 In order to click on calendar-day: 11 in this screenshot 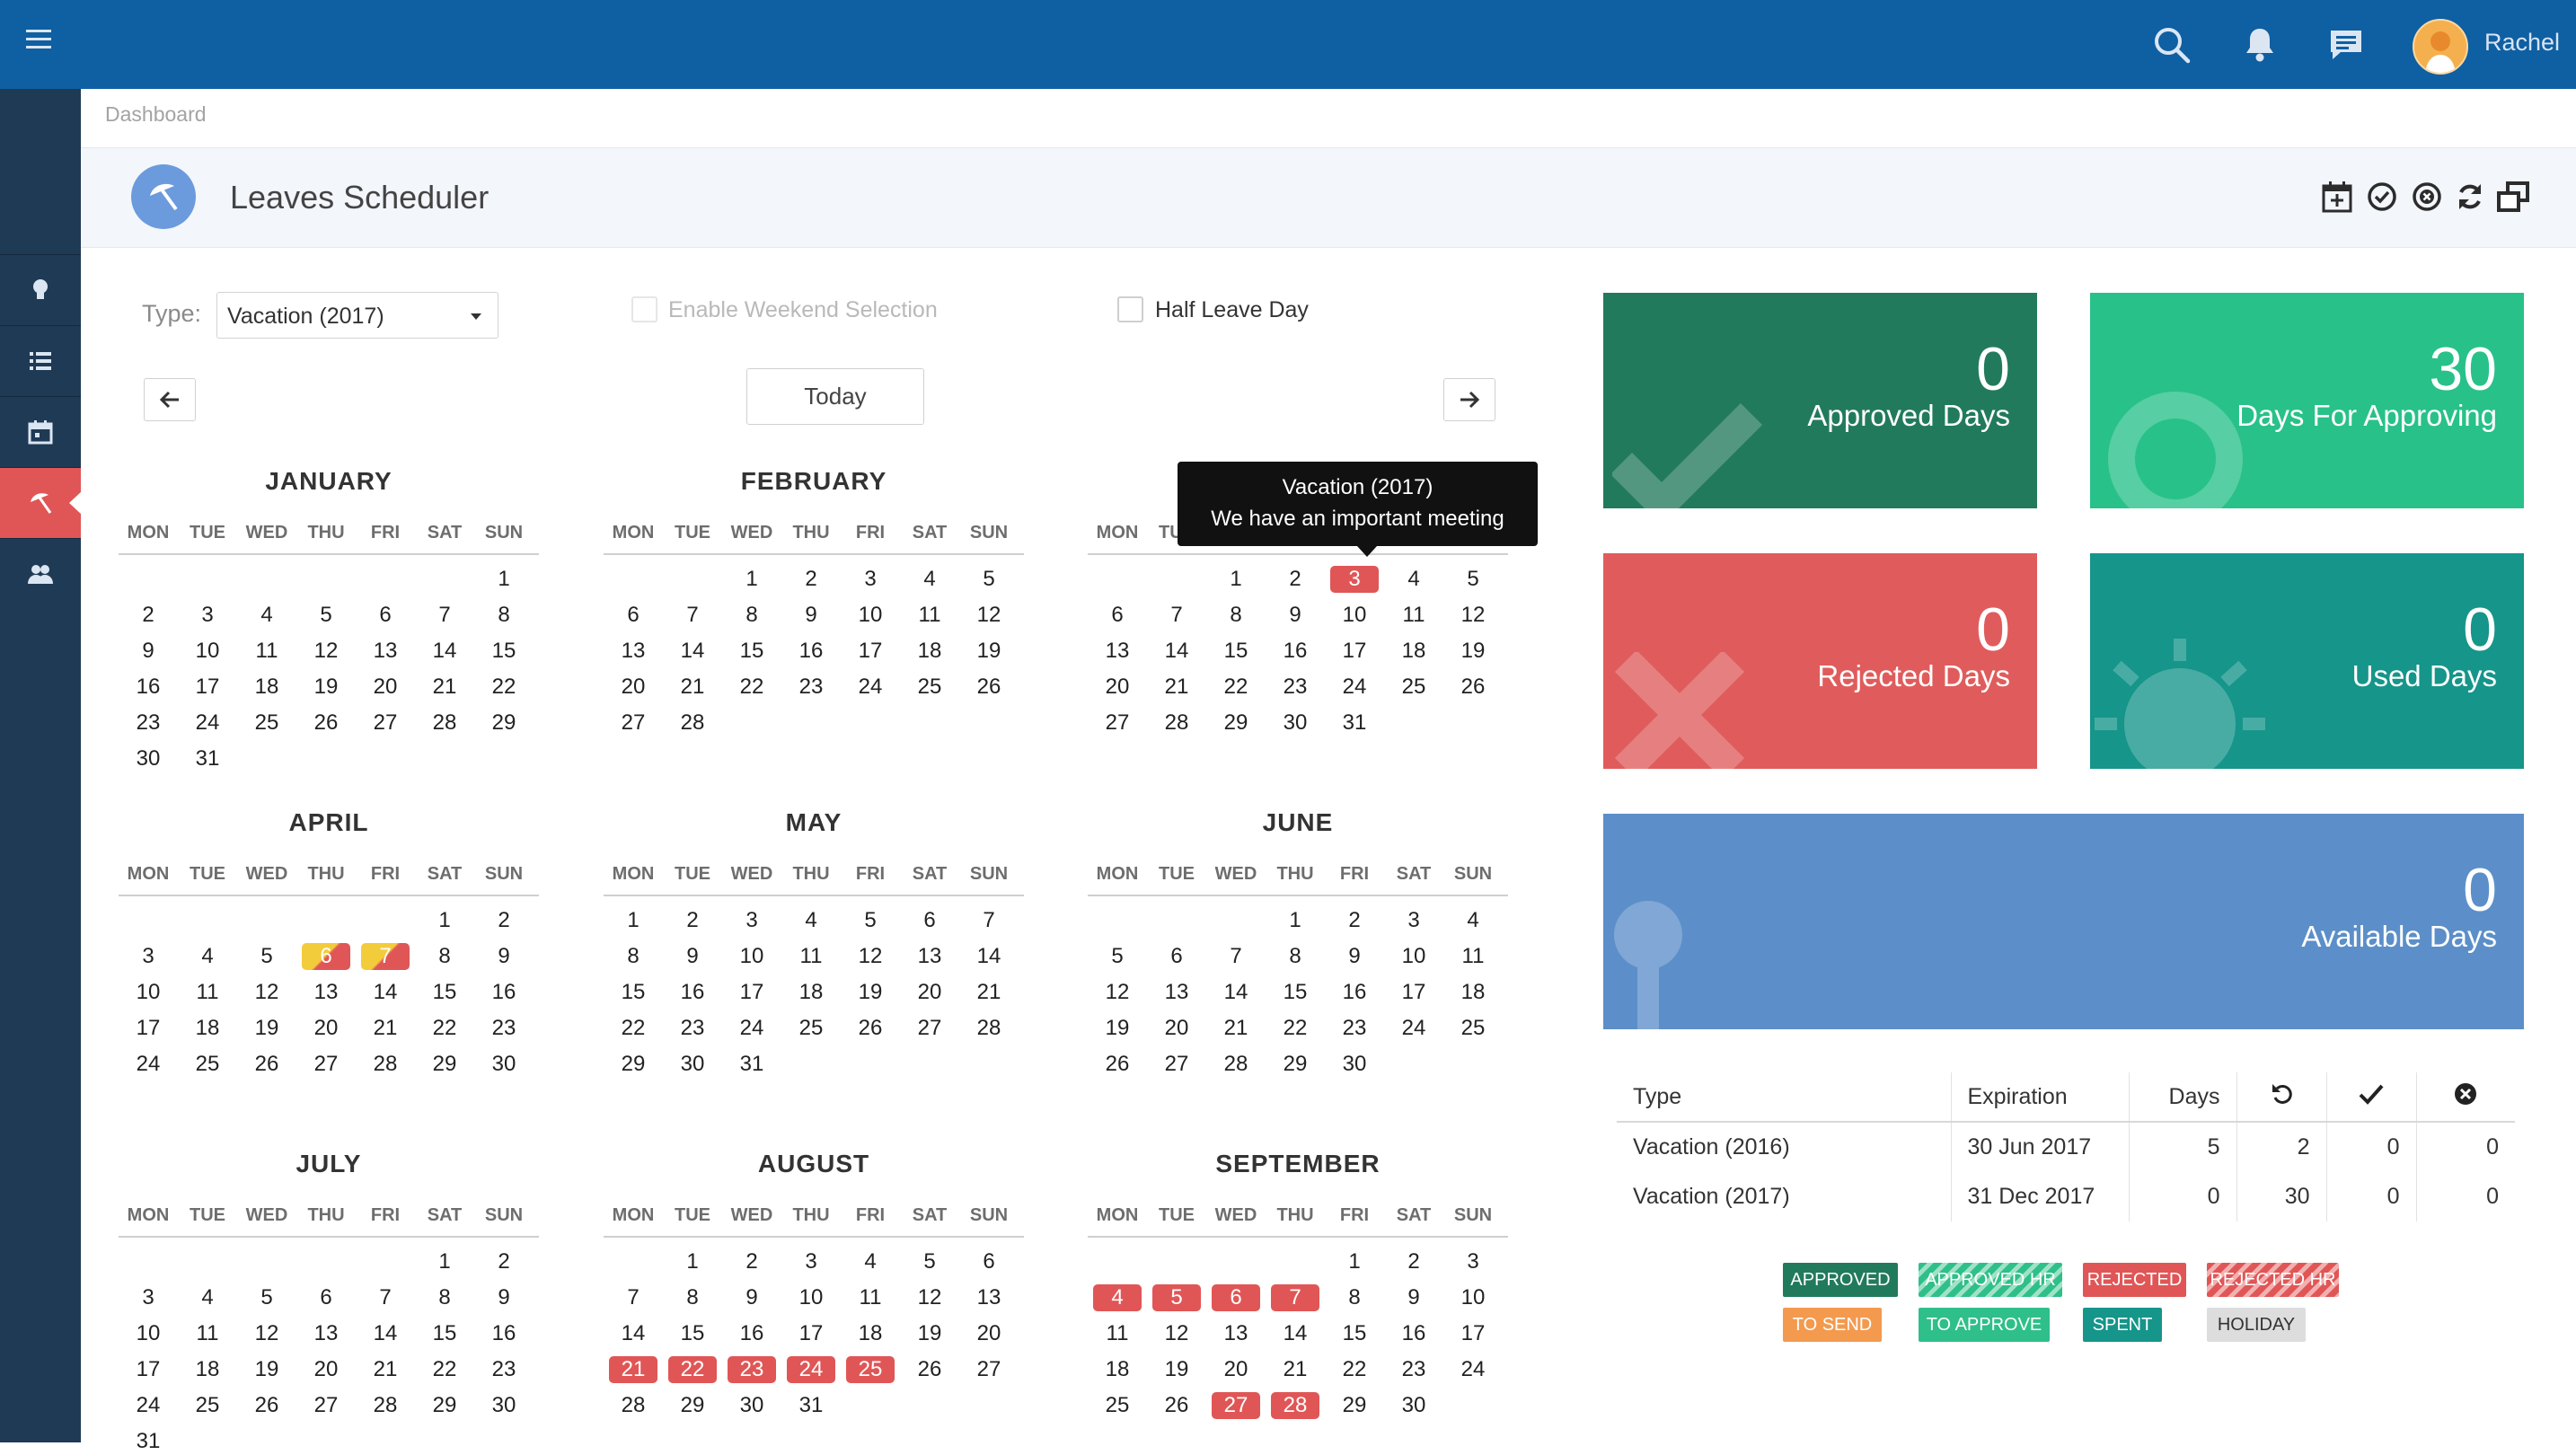, I will do `click(870, 1297)`.